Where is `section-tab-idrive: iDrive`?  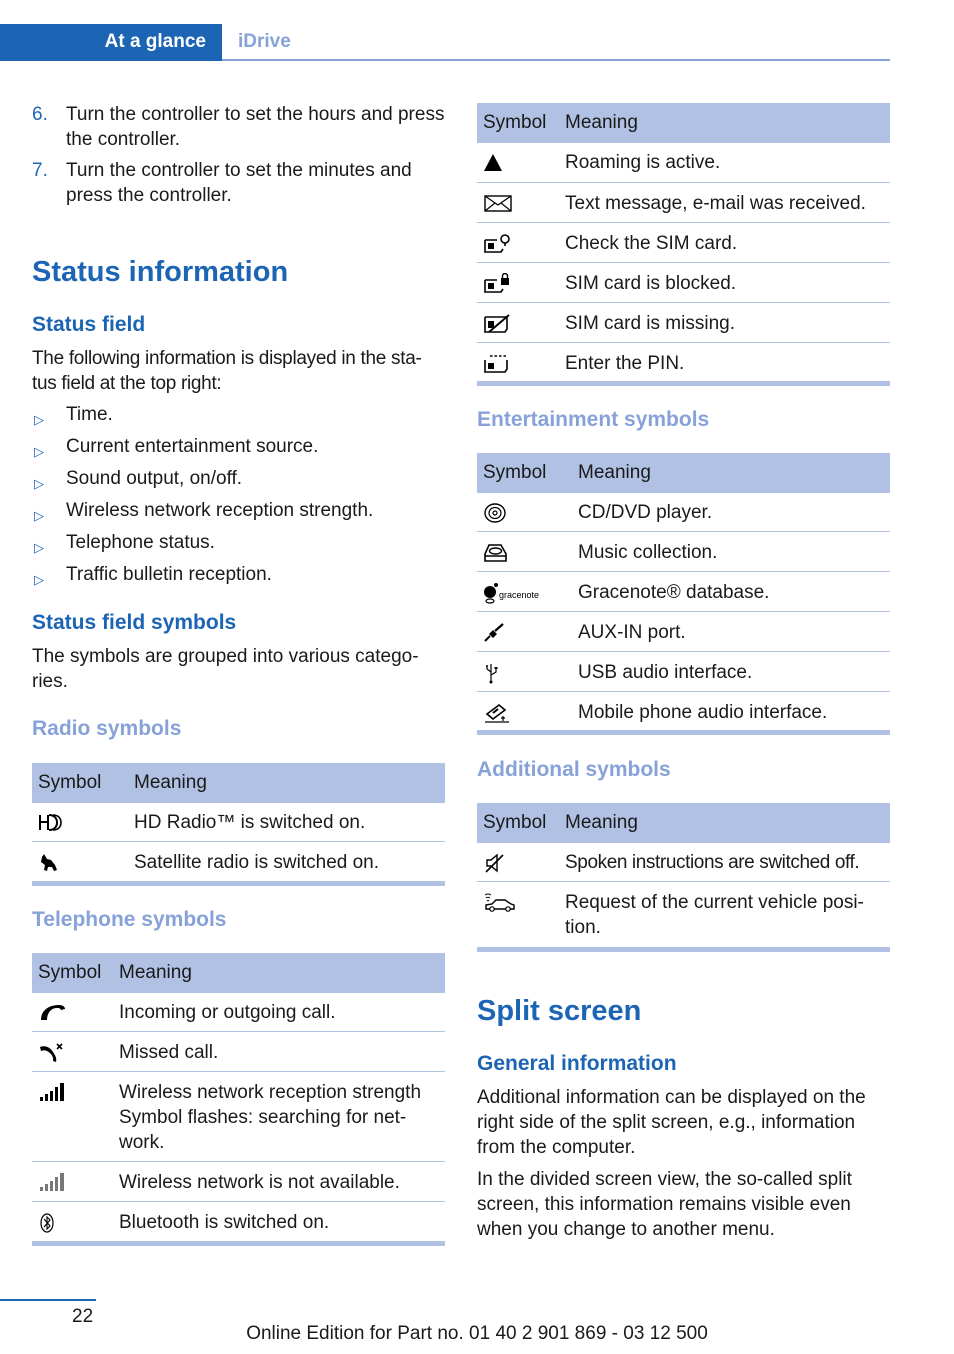
section-tab-idrive: iDrive is located at coordinates (264, 42).